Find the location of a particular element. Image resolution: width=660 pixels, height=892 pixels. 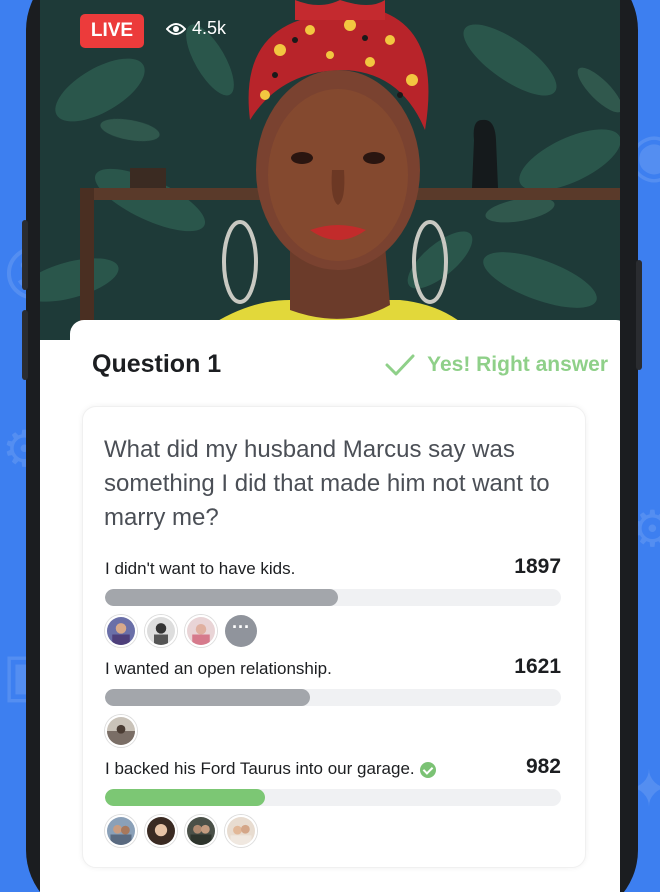

option-label: I wanted an open relationship. is located at coordinates (218, 668).